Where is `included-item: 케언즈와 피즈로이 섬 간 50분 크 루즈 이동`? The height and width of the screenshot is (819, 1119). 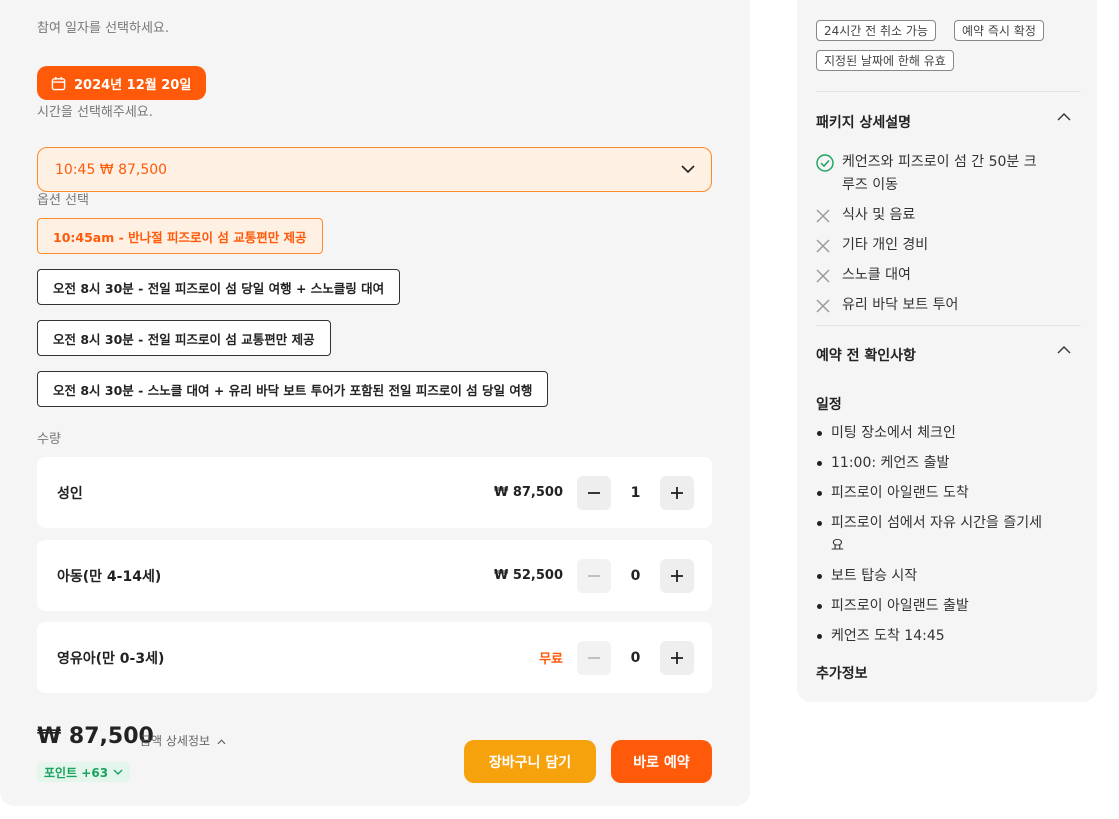
included-item: 케언즈와 피즈로이 섬 간 50분 크 루즈 이동 is located at coordinates (946, 174).